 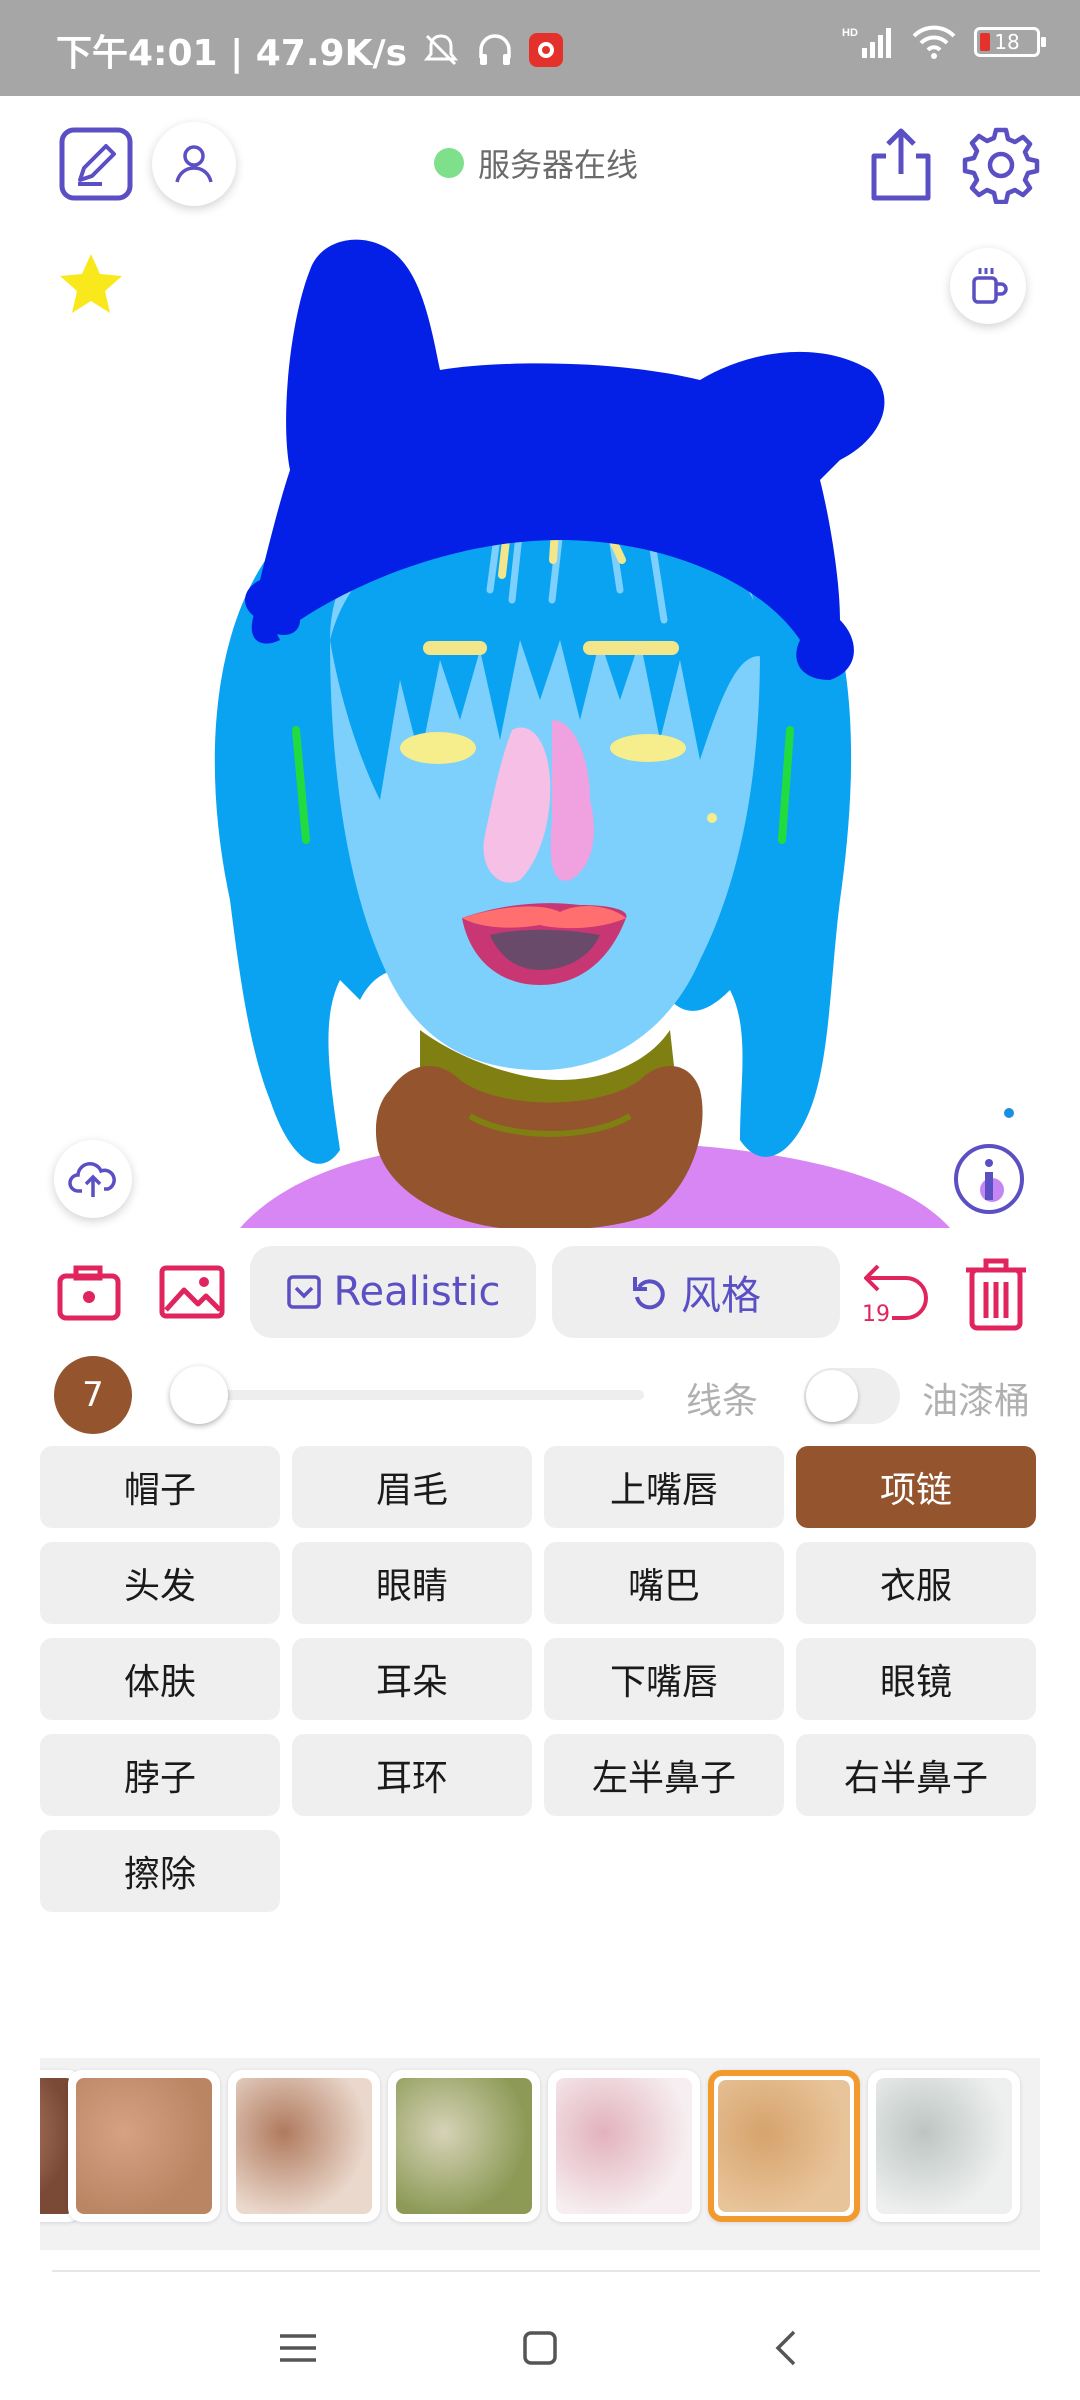 I want to click on style-thumbnail-strip, so click(x=540, y=2154).